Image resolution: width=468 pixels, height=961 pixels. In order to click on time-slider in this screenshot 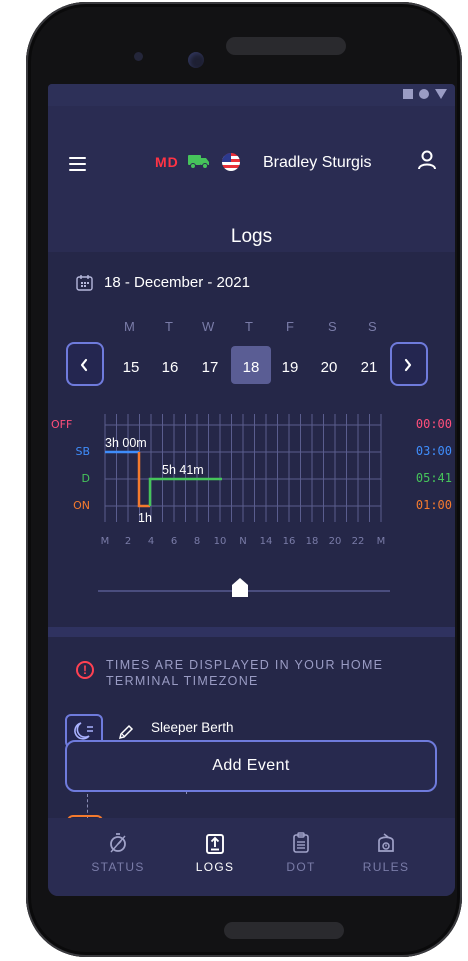, I will do `click(251, 589)`.